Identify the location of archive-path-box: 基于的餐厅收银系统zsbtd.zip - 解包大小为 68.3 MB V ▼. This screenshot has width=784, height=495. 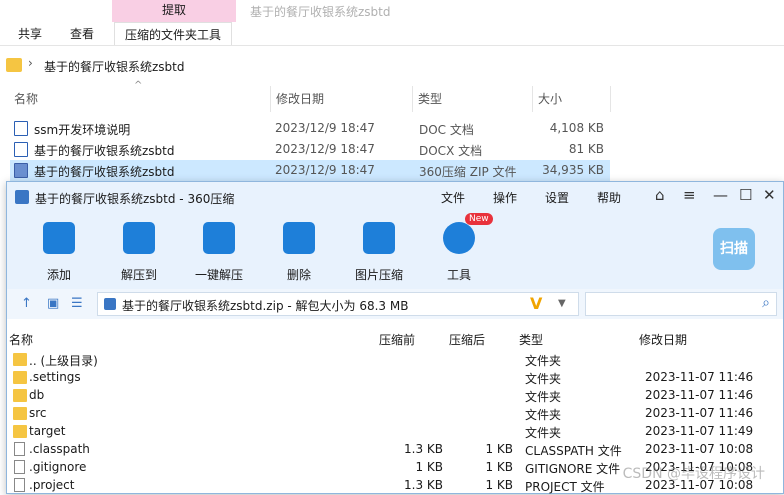
(338, 304).